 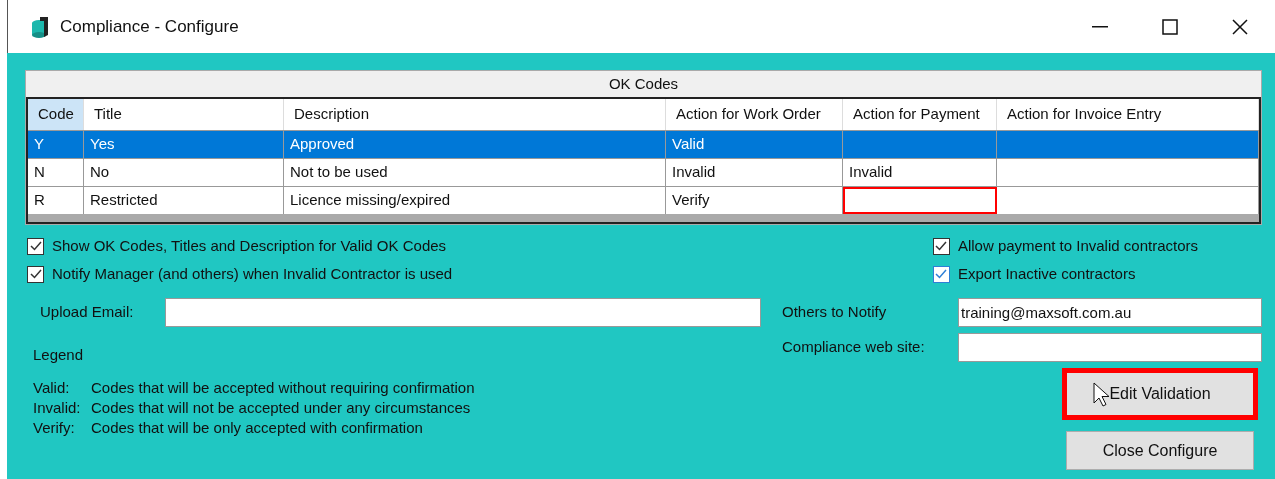 I want to click on compliance-web-site-field, so click(x=1110, y=347).